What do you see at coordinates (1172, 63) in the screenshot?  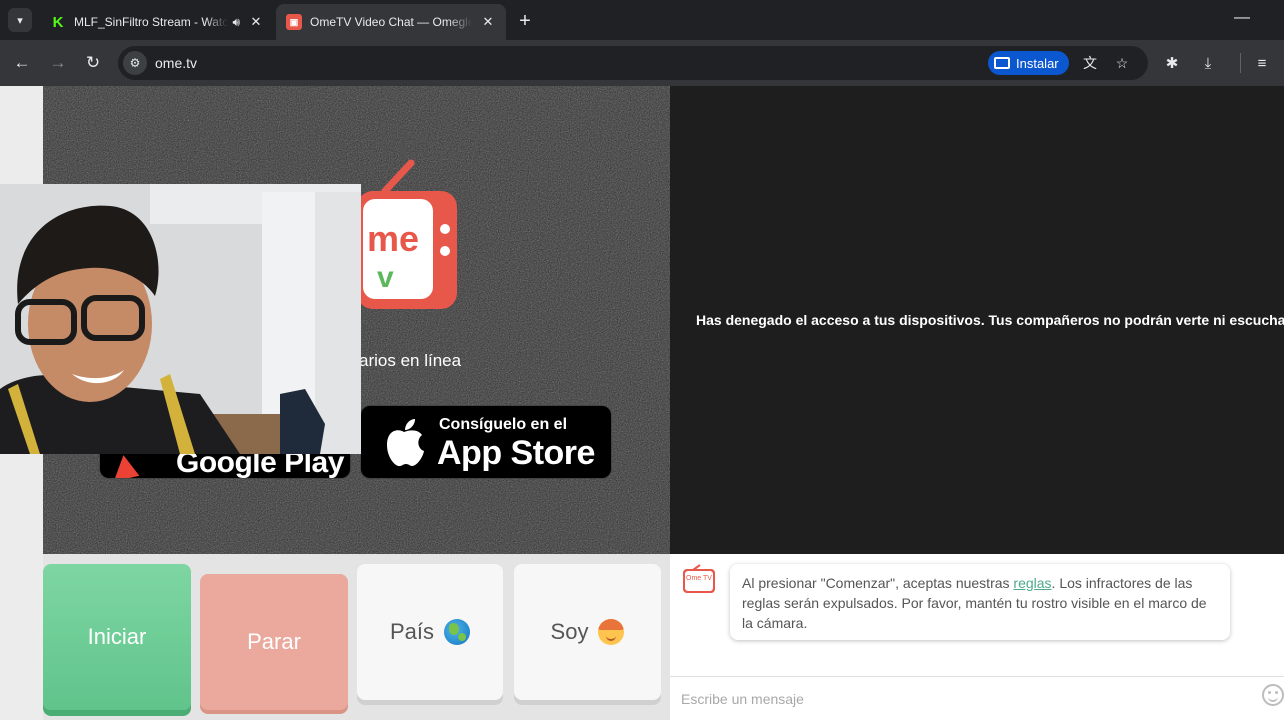 I see `extensions-icon: ✱` at bounding box center [1172, 63].